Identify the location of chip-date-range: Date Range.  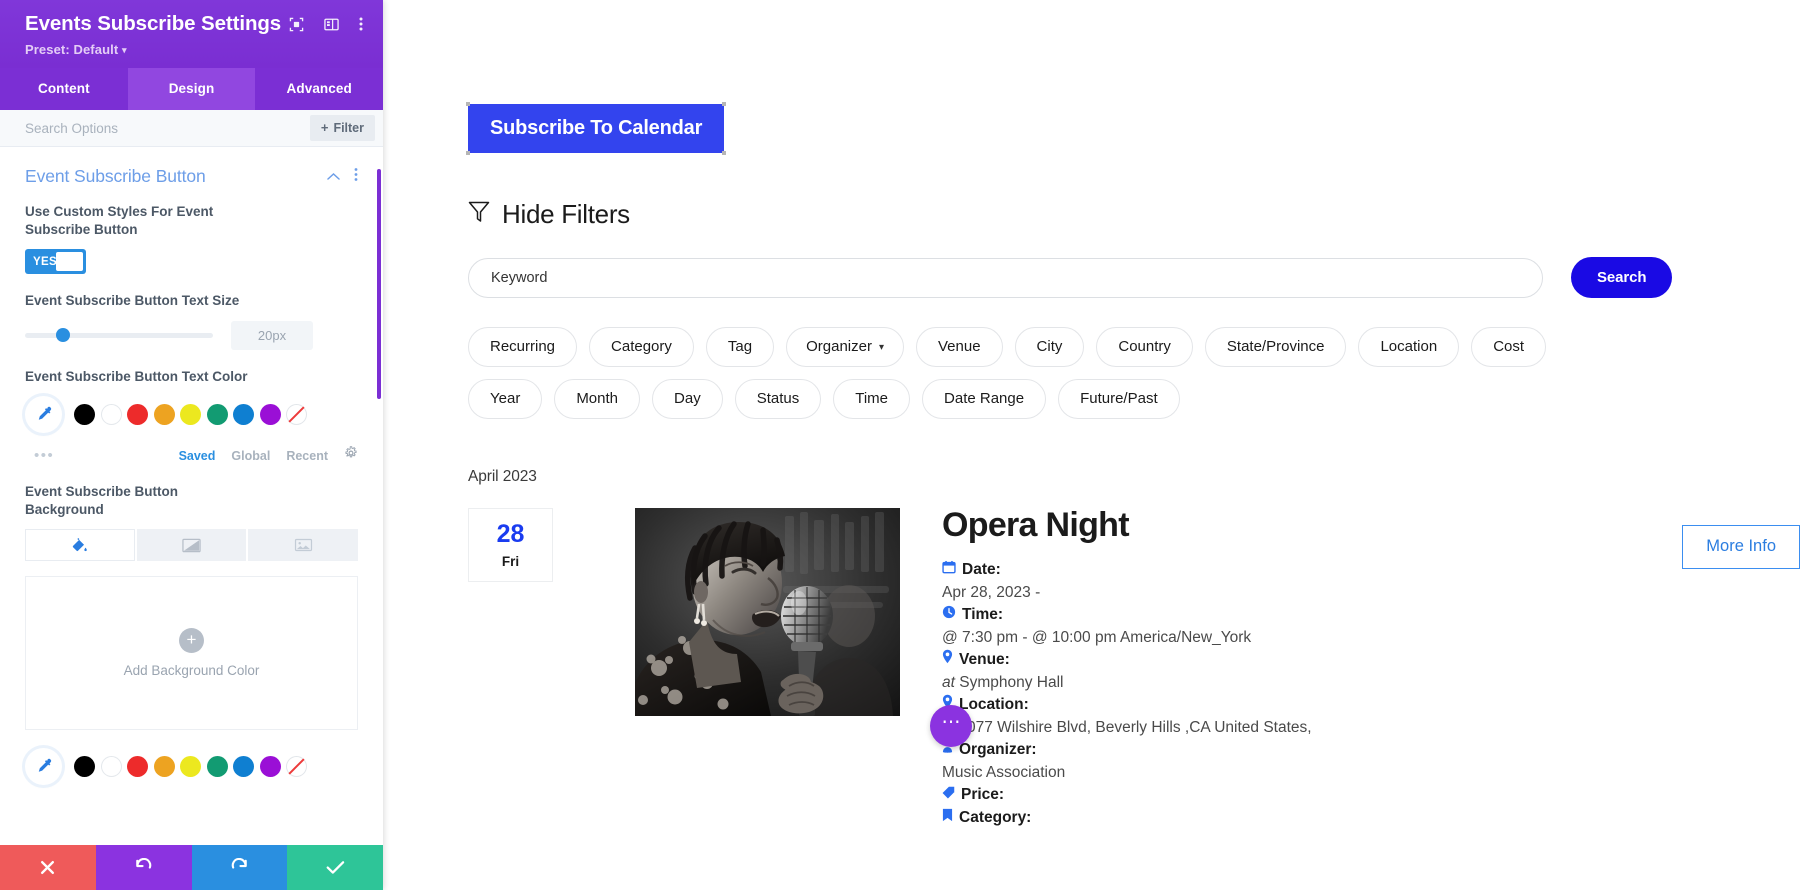
(984, 399).